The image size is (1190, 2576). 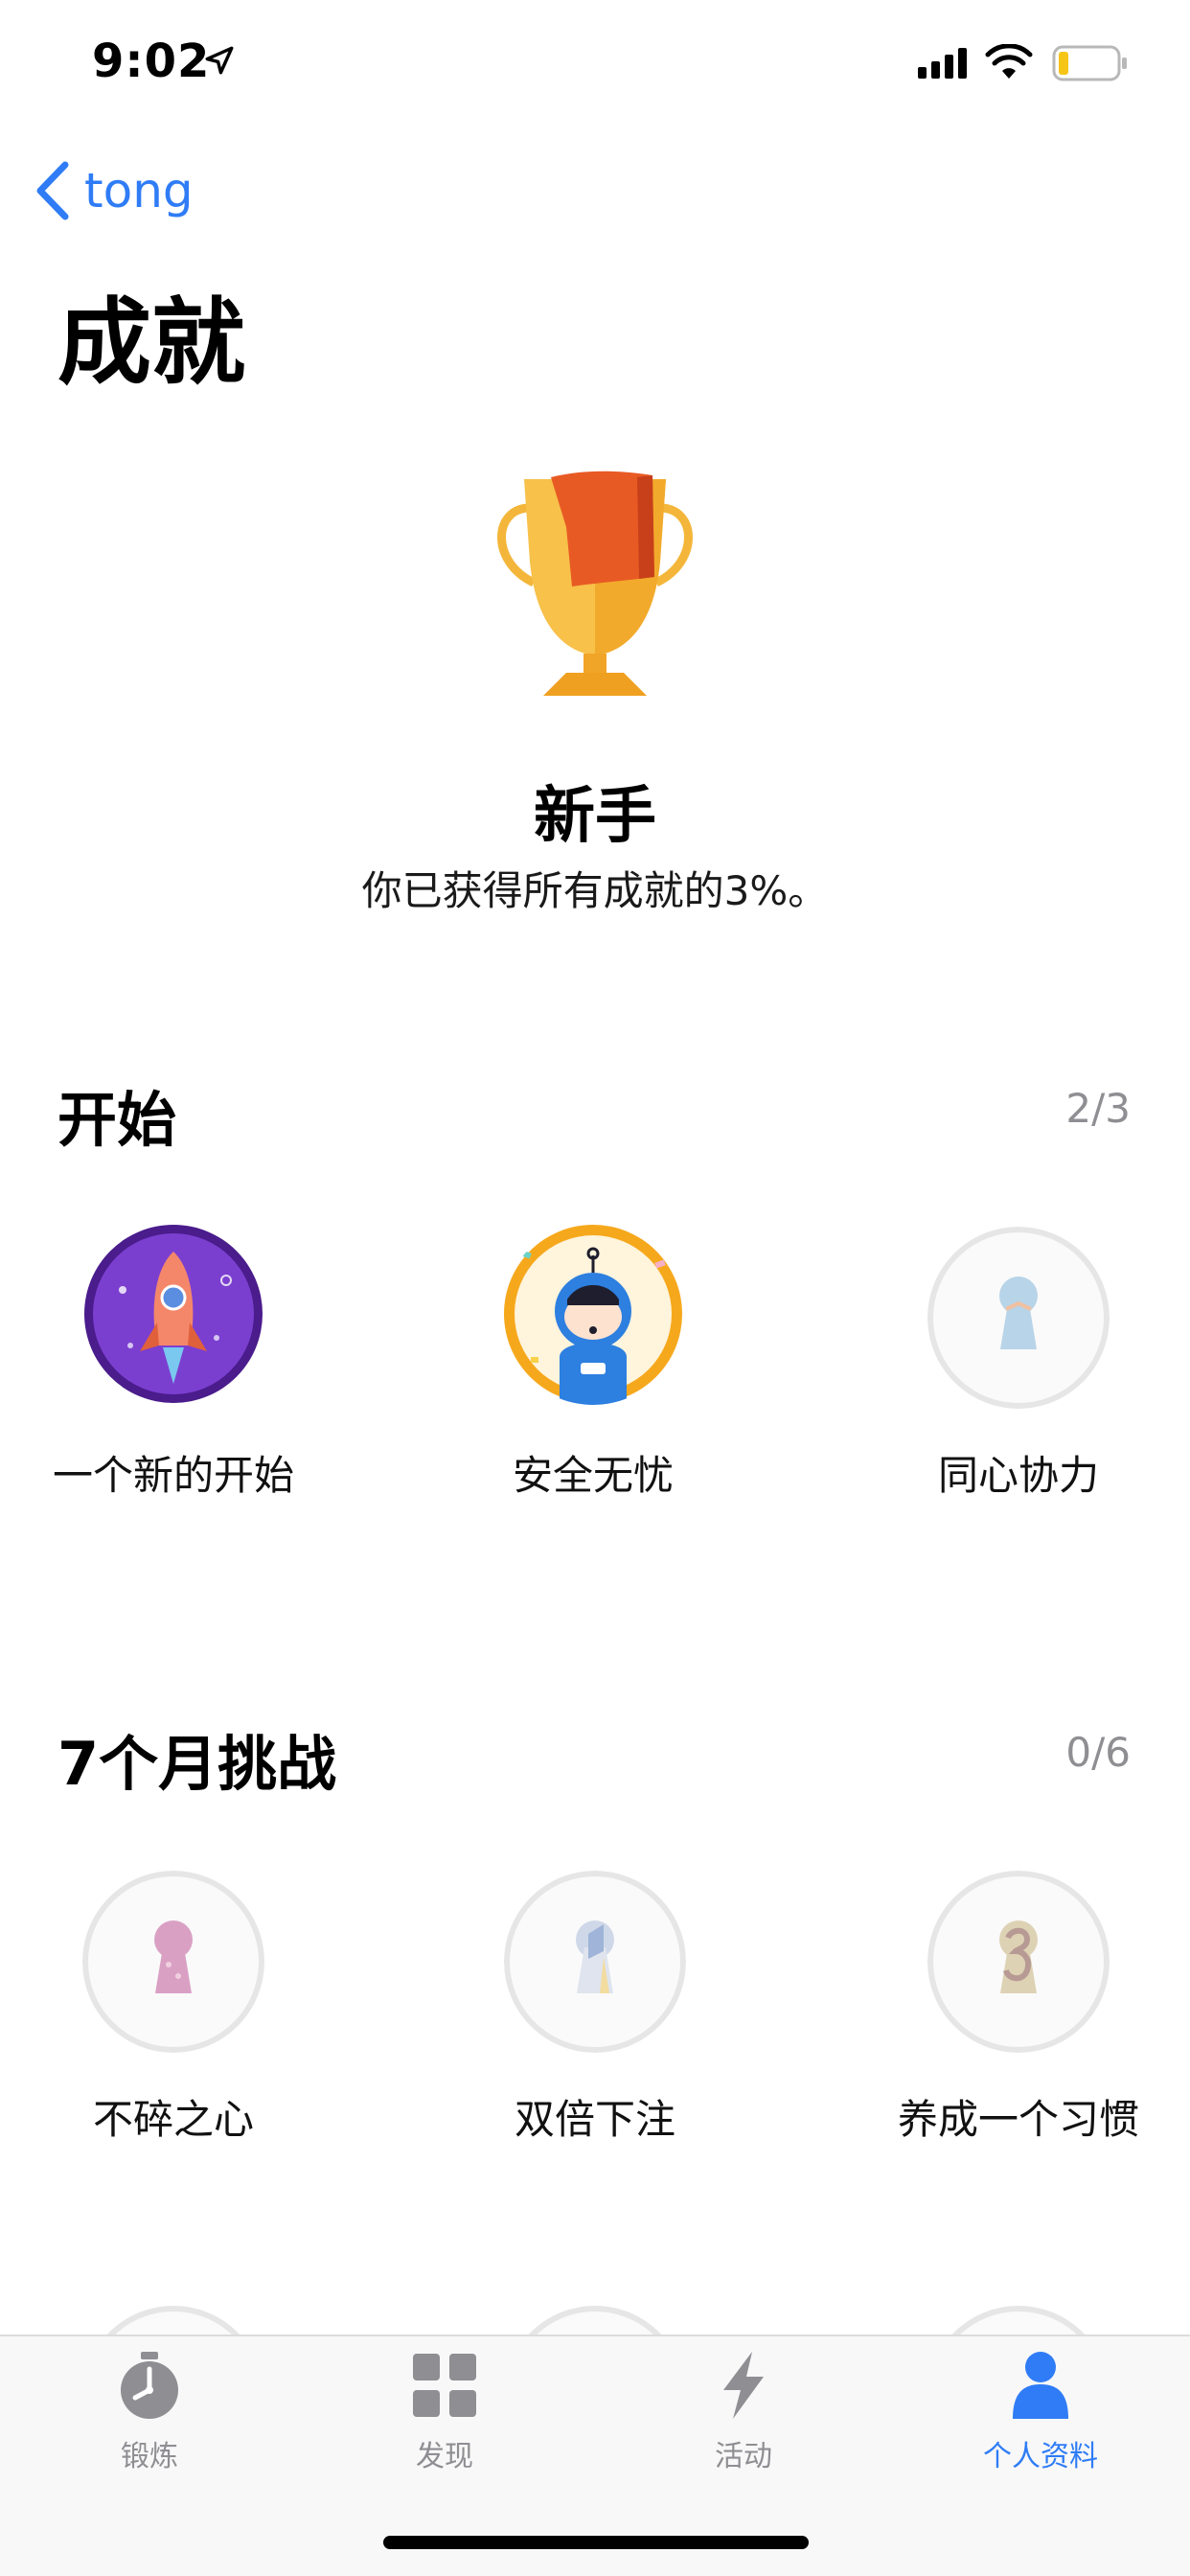 I want to click on lightning-icon, so click(x=744, y=2386).